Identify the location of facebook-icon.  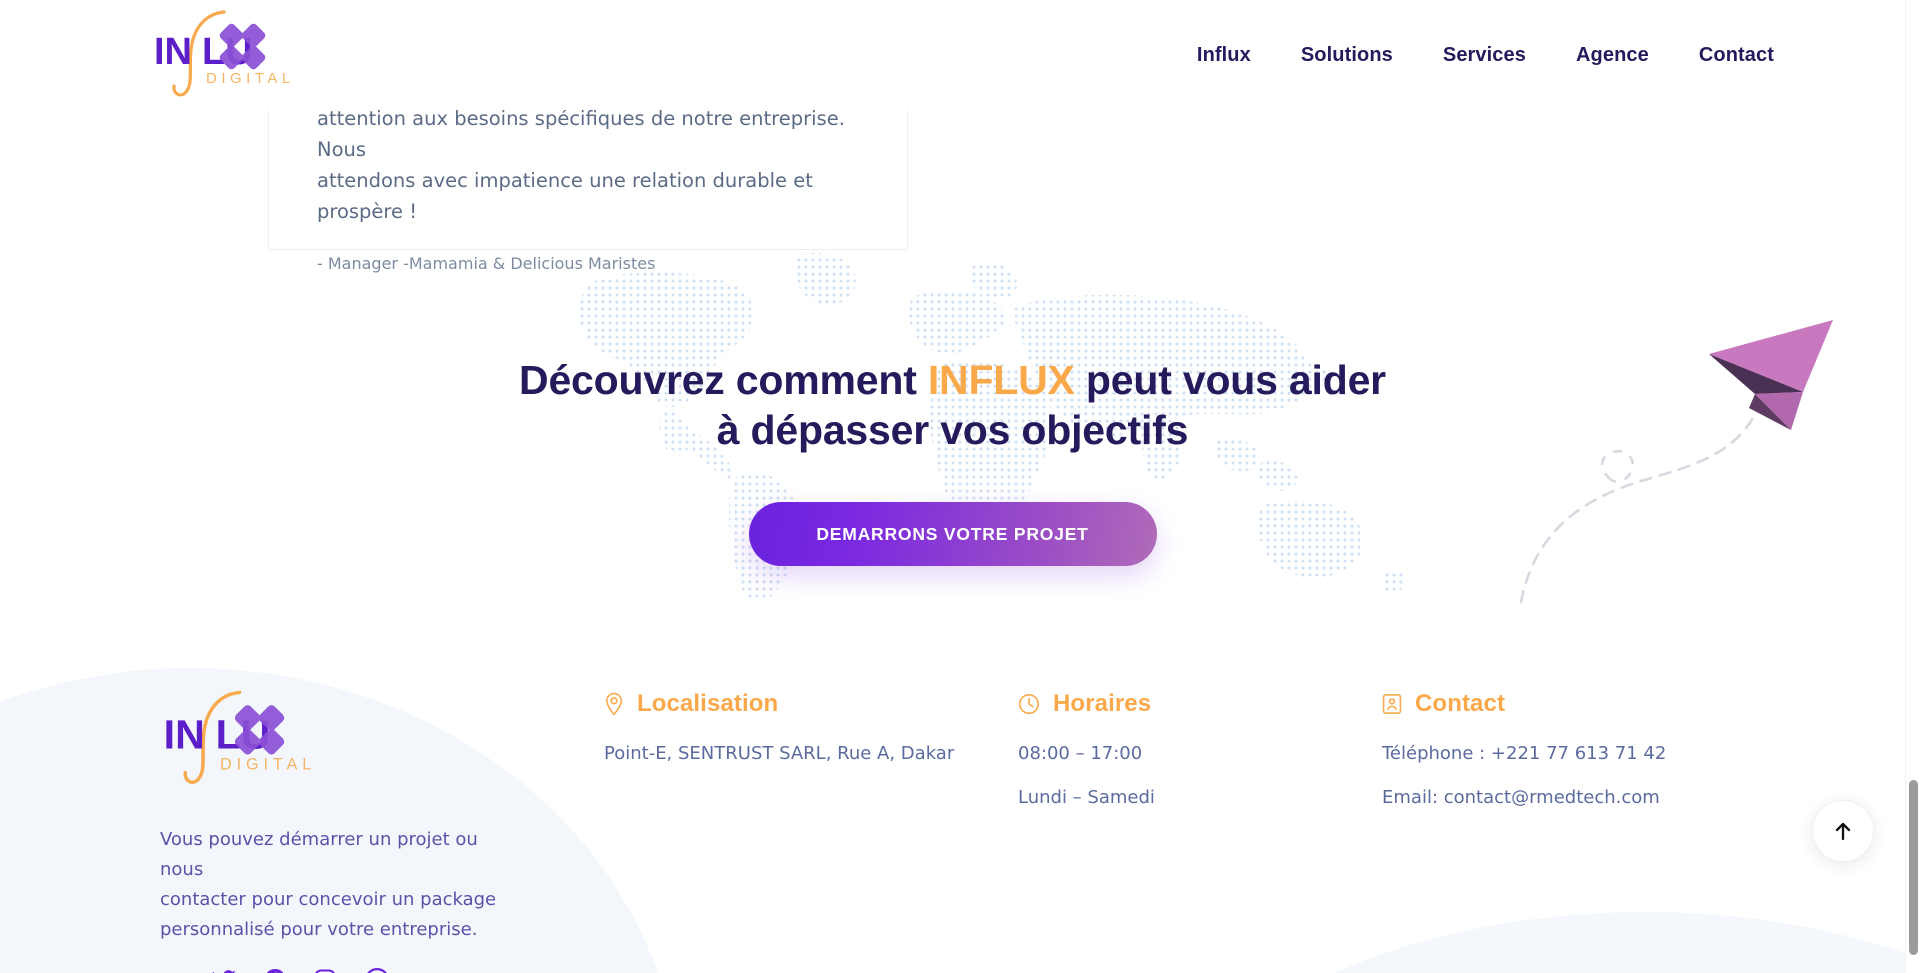
(172, 970).